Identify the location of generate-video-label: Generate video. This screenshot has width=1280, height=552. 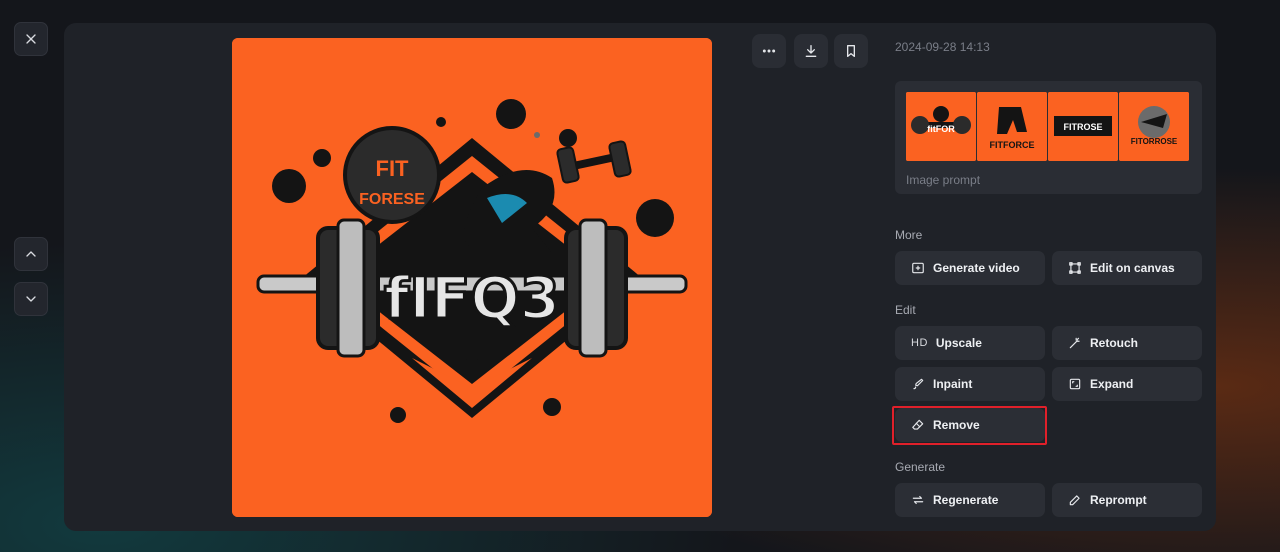
(976, 268).